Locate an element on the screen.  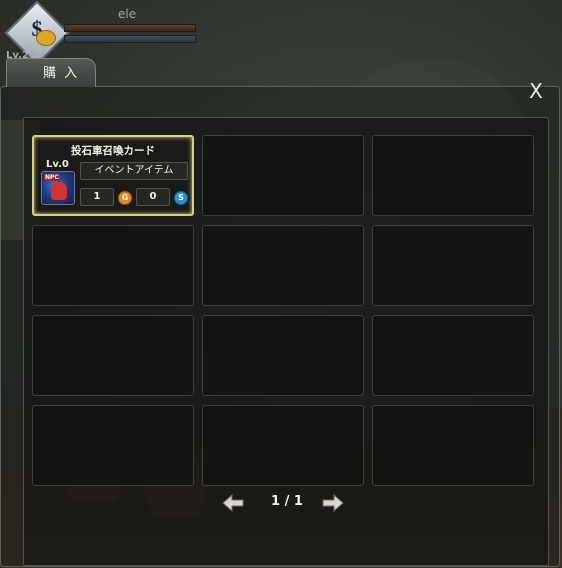
gold-price: 1 is located at coordinates (97, 197).